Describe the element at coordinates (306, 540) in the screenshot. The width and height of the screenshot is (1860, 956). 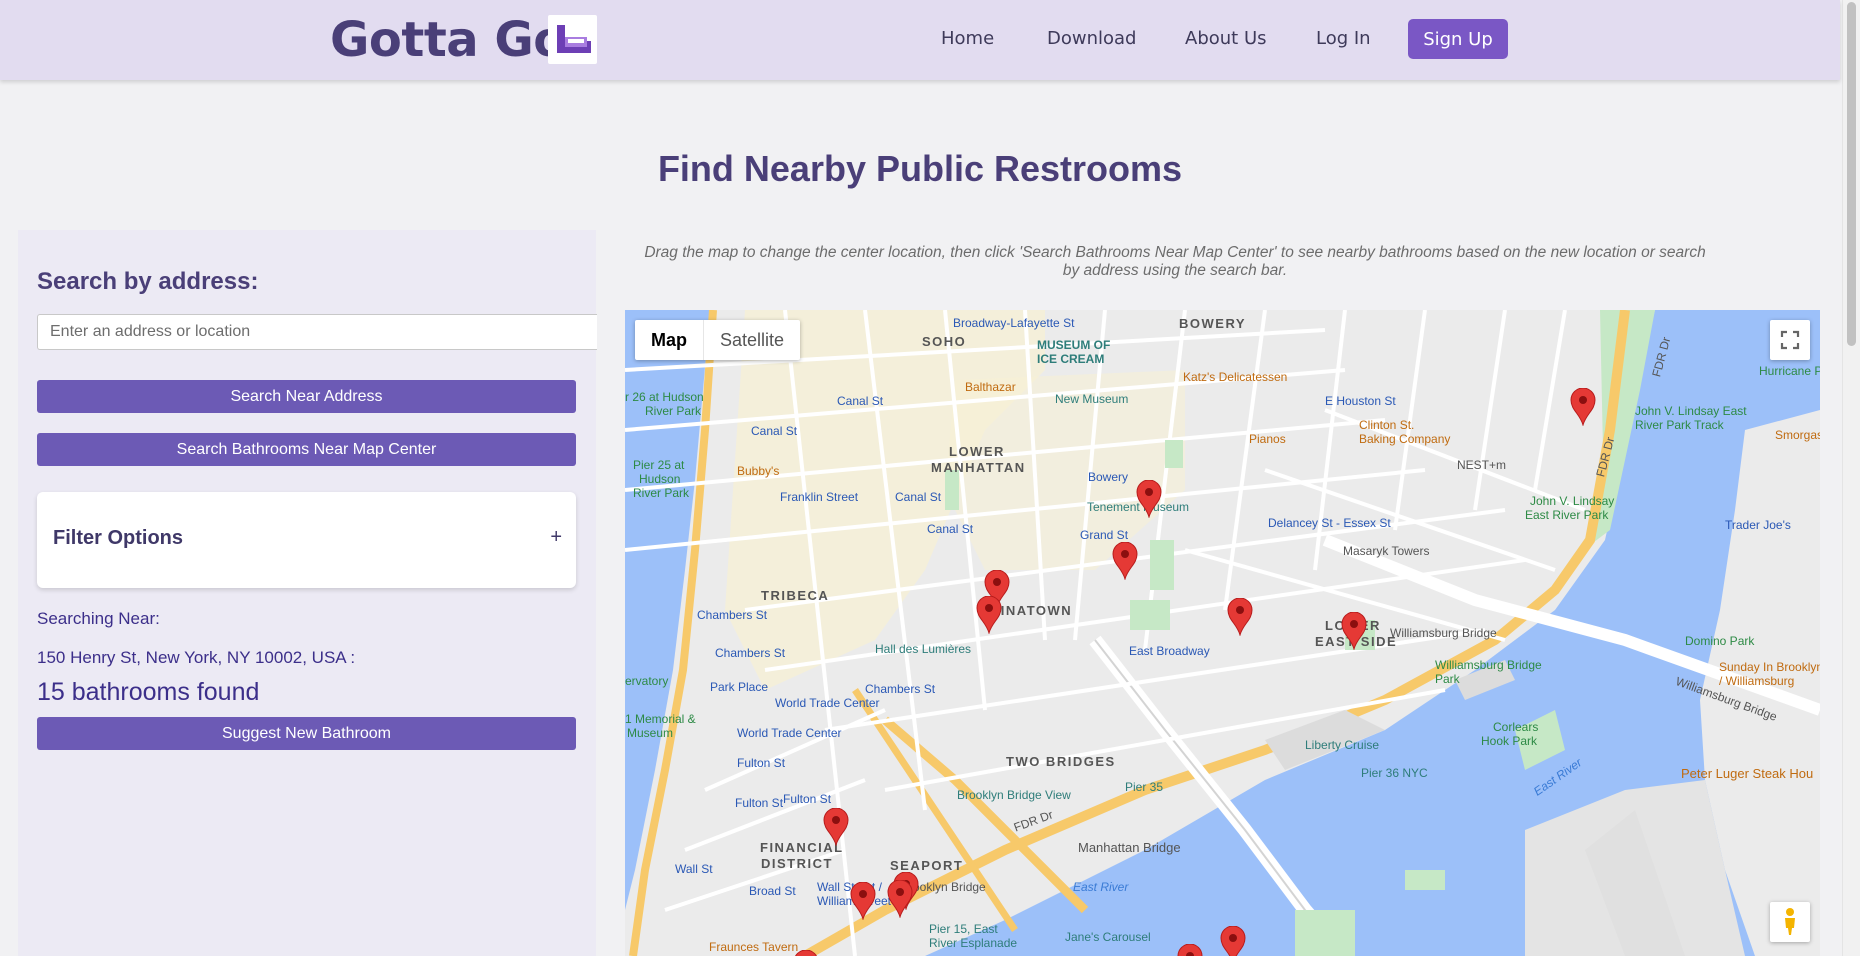
I see `filter-options-card: Filter Options +` at that location.